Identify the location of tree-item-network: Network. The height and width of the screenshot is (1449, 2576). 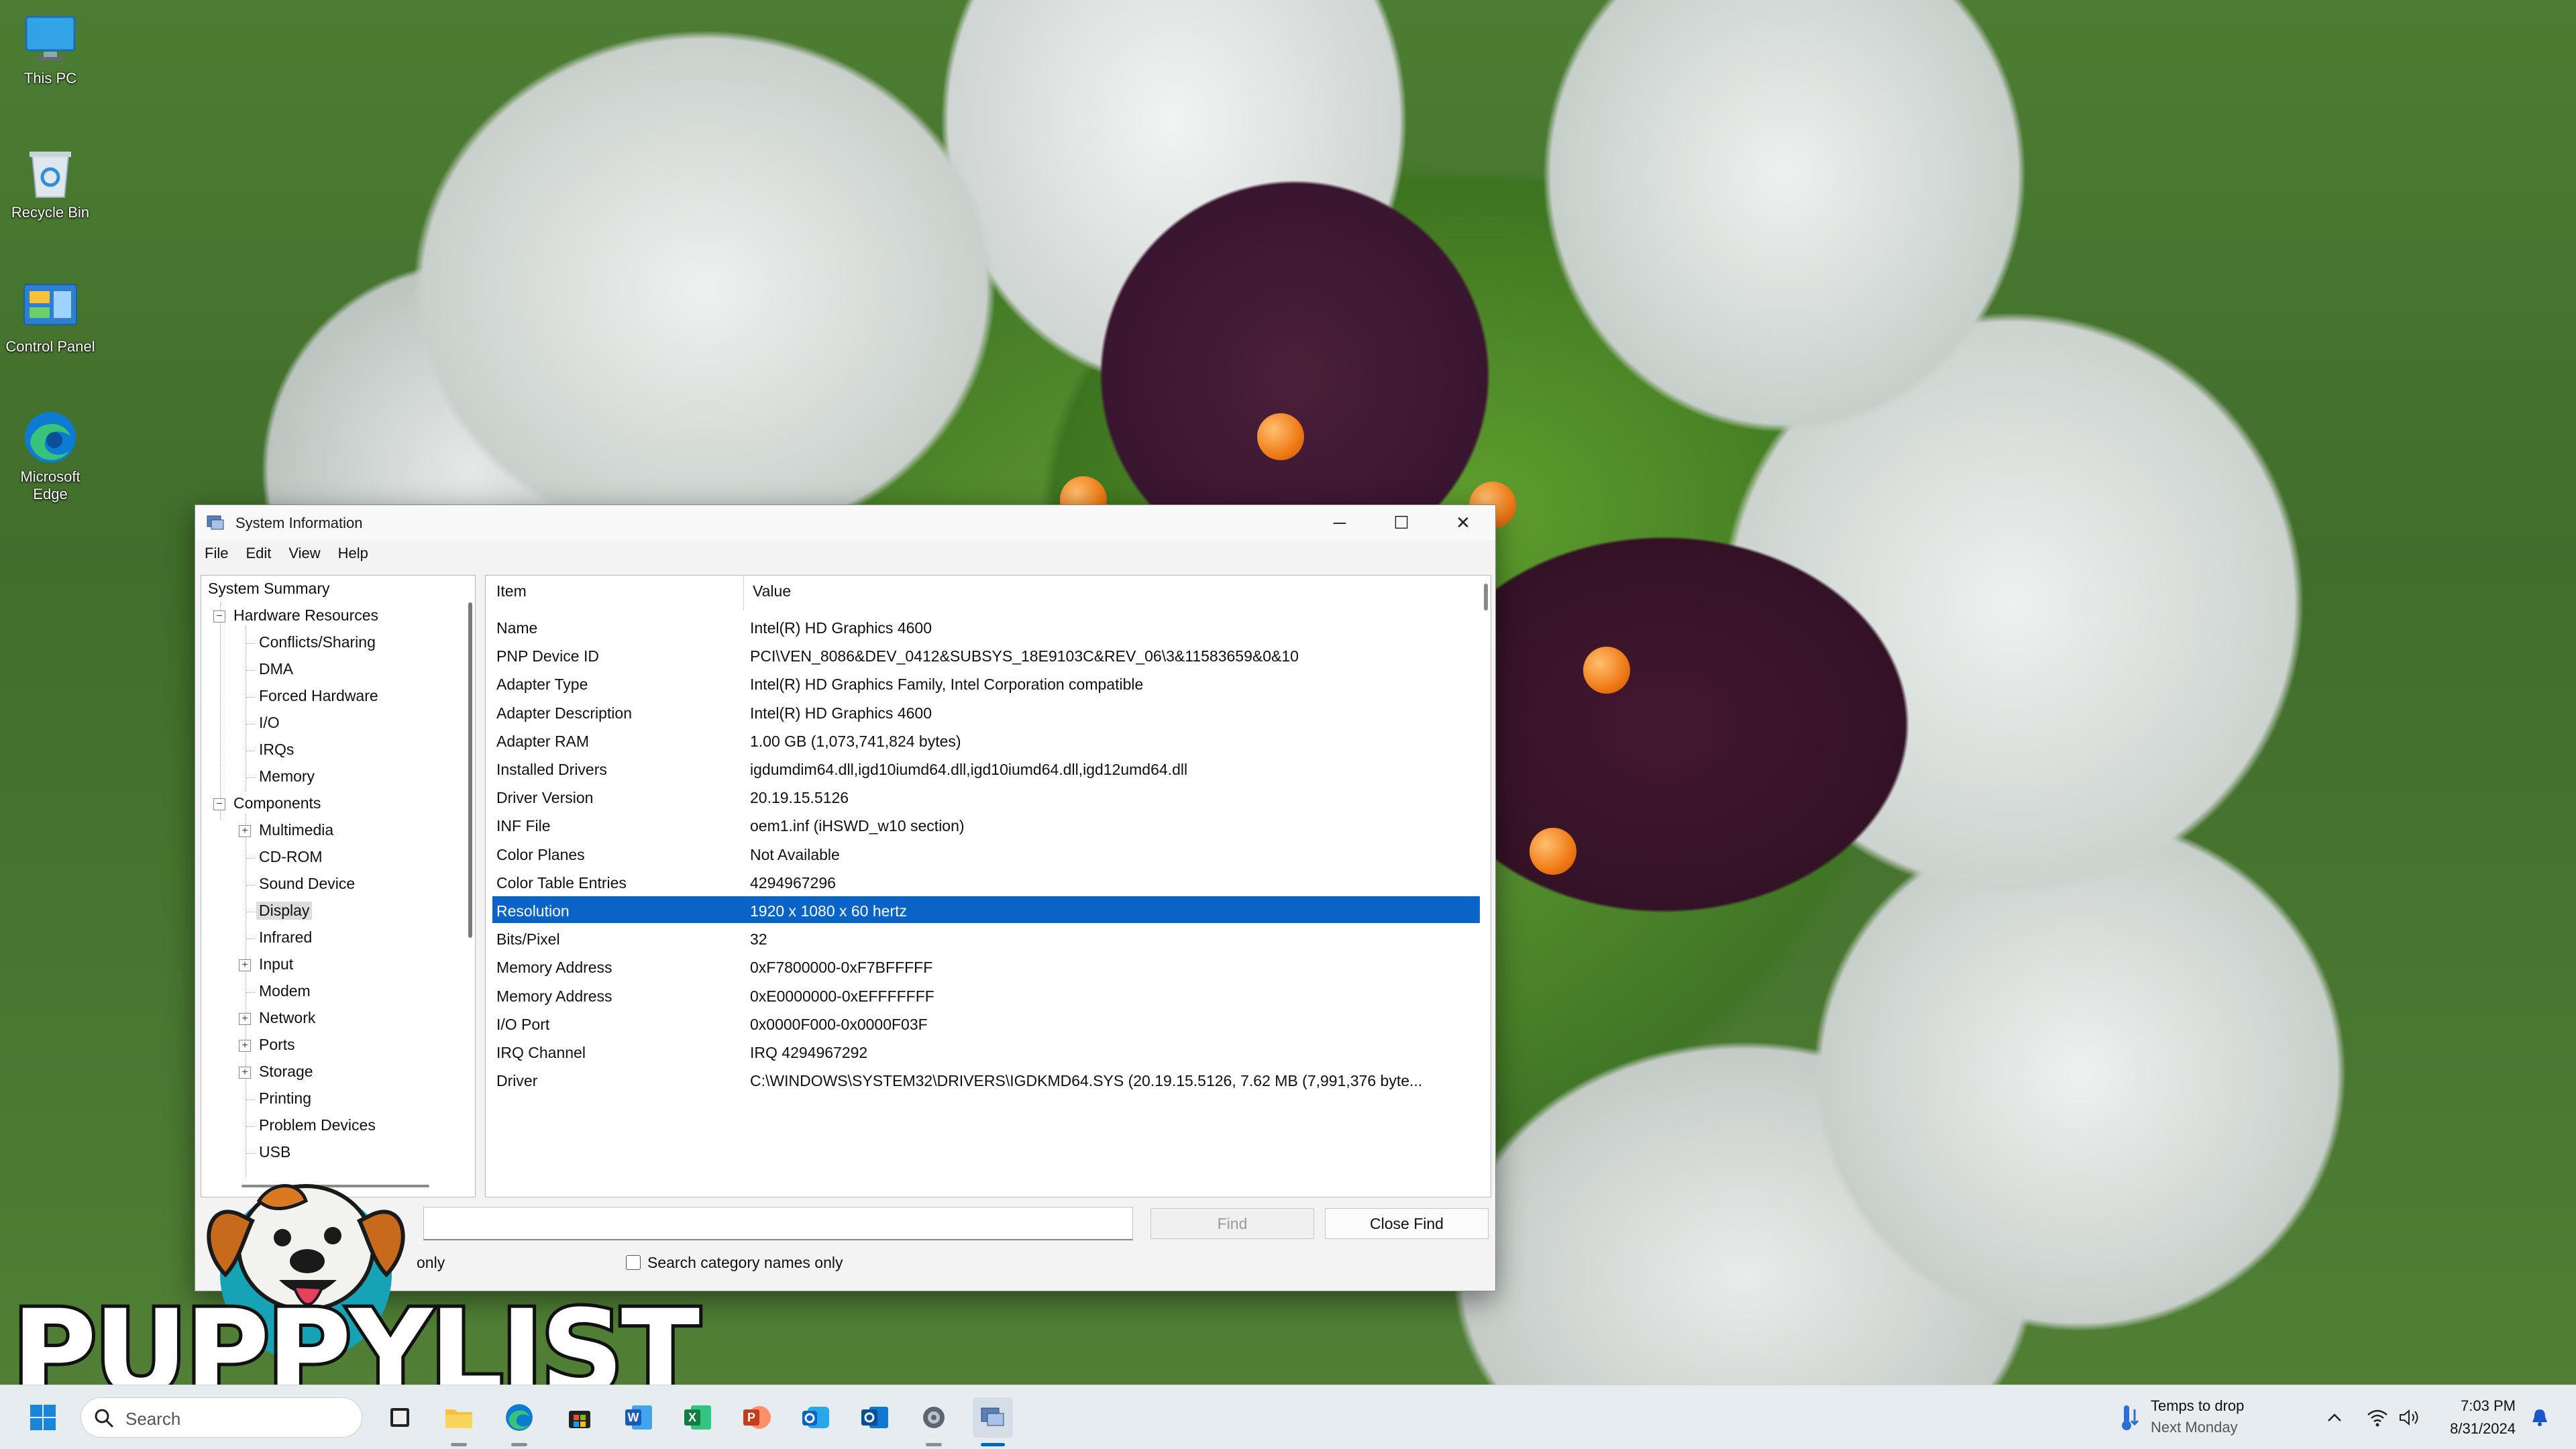
(287, 1018).